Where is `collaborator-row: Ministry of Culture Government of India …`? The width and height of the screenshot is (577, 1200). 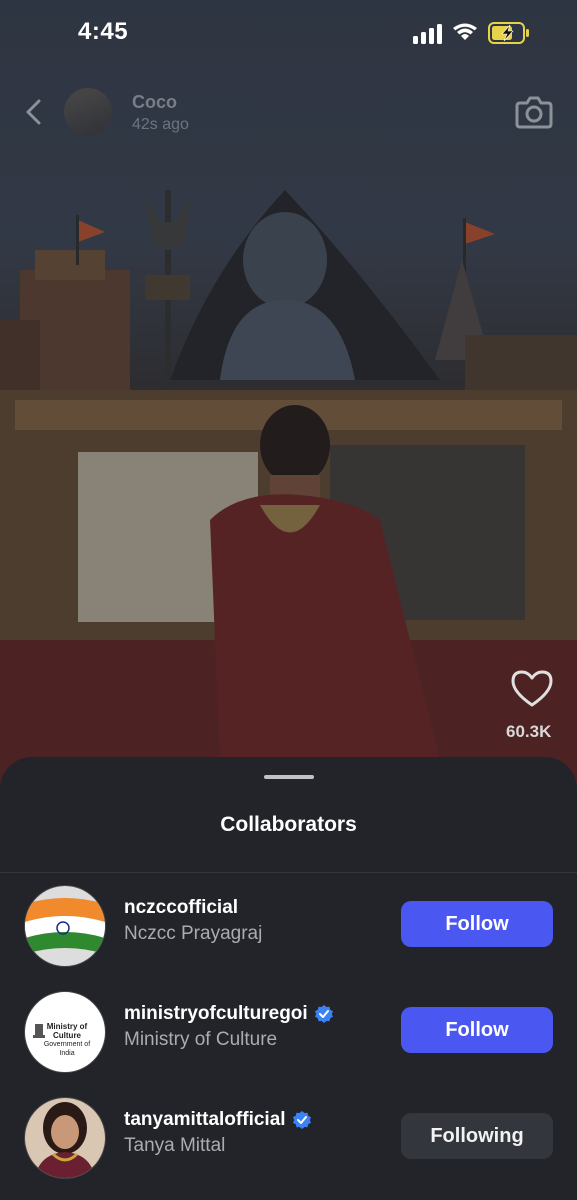
collaborator-row: Ministry of Culture Government of India … is located at coordinates (288, 1036).